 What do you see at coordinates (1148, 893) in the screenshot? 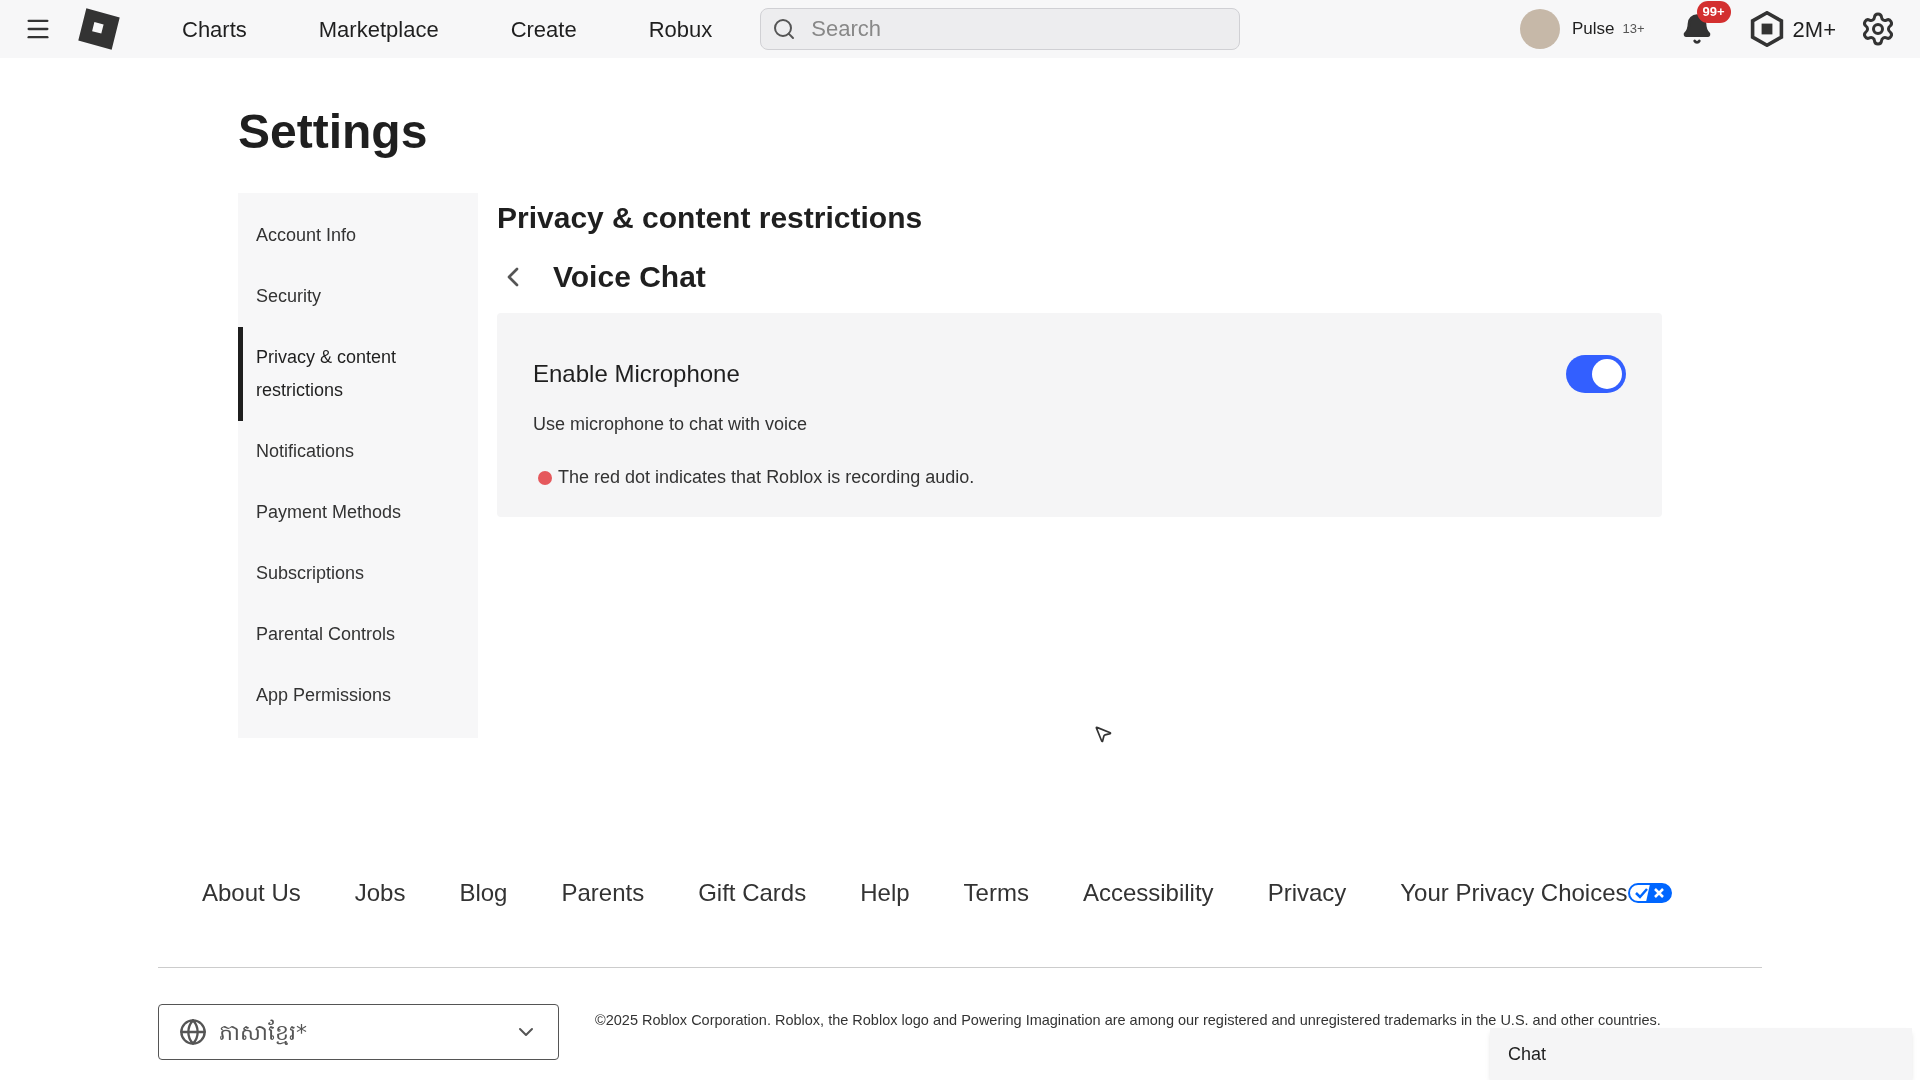
I see `footer-link: Accessibility` at bounding box center [1148, 893].